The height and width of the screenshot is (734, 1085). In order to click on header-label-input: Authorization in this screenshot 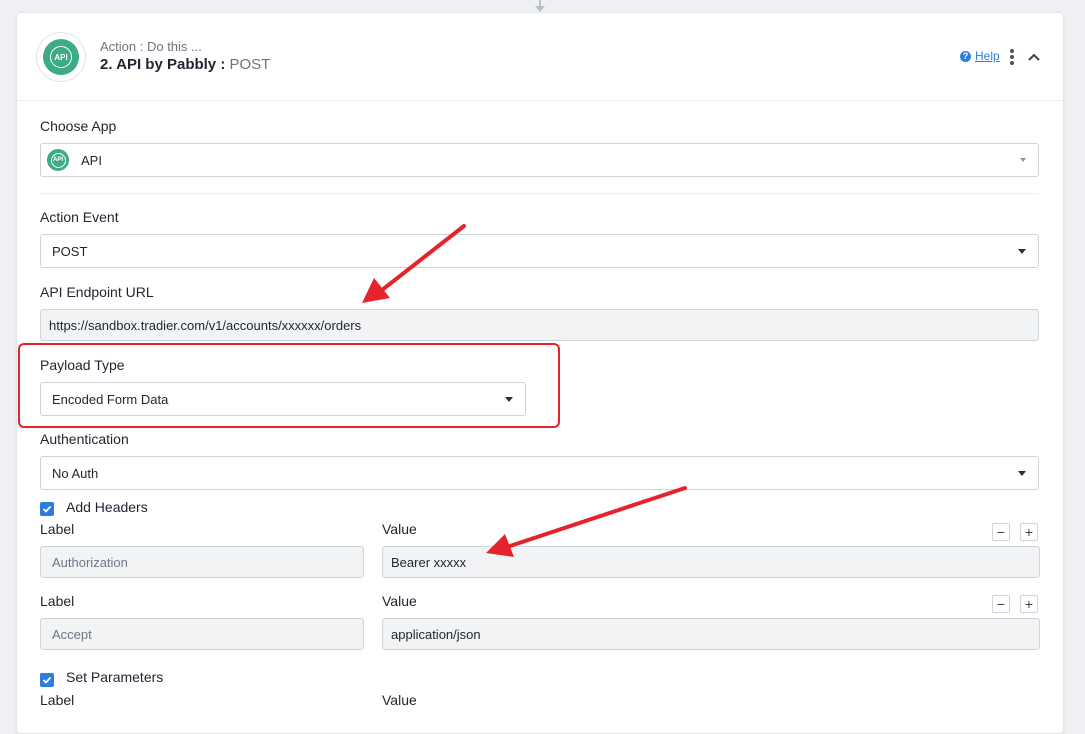, I will do `click(202, 562)`.